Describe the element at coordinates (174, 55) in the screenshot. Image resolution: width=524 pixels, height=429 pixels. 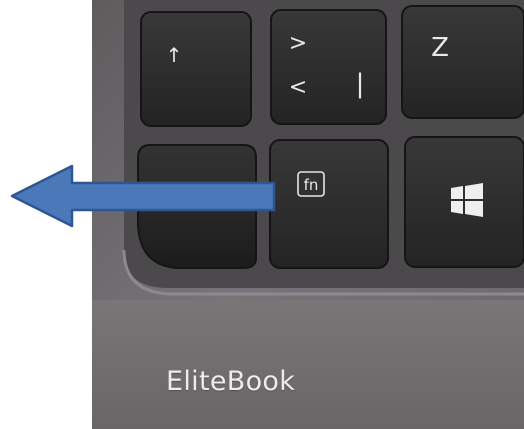
I see `up-arrow-icon: ↑` at that location.